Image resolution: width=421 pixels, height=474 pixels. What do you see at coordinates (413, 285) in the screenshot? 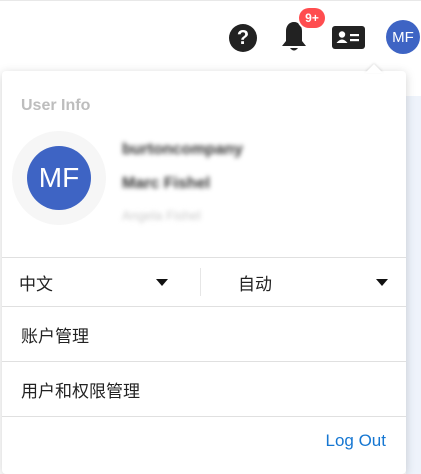
I see `background-page-strip` at bounding box center [413, 285].